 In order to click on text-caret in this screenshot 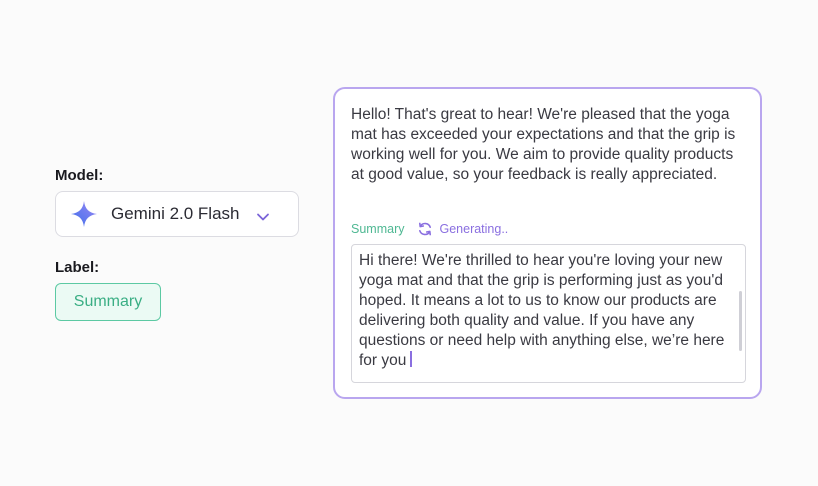, I will do `click(411, 359)`.